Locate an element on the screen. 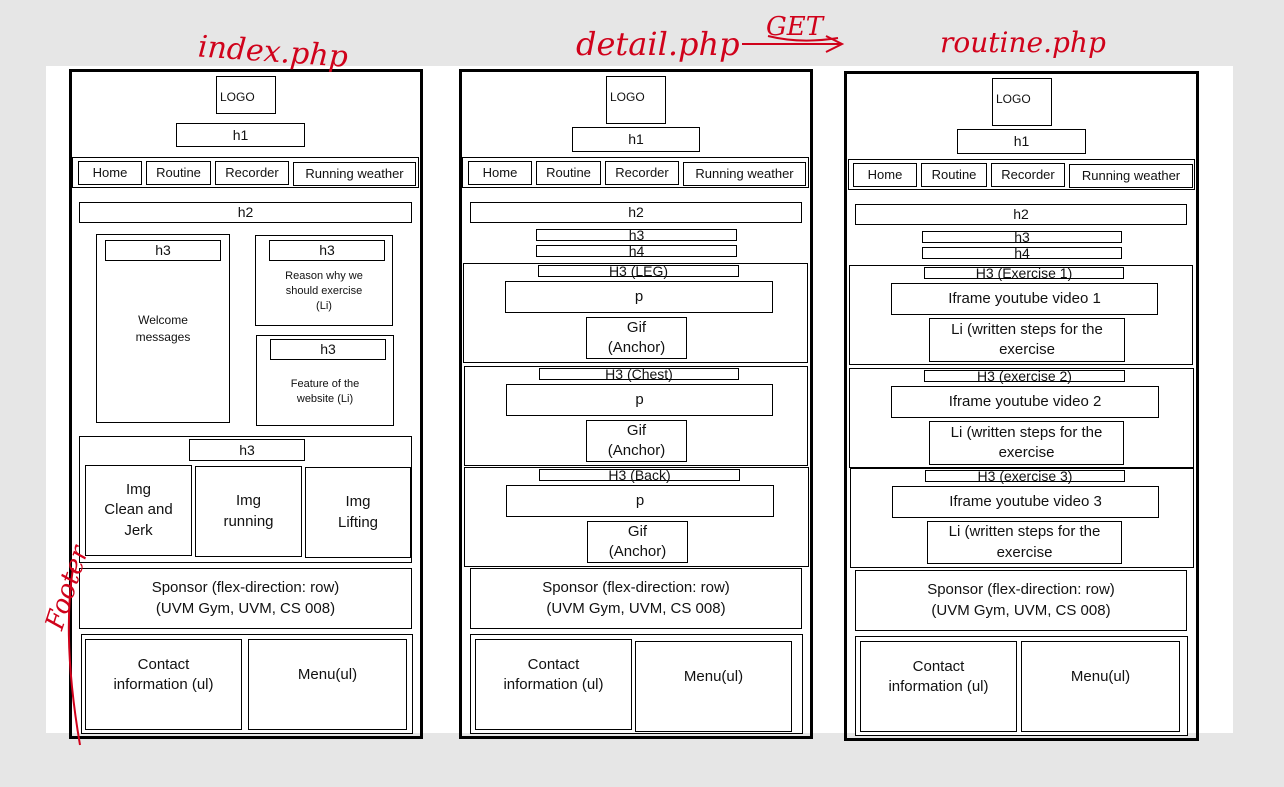 Image resolution: width=1284 pixels, height=787 pixels. routine-section-2-video: Iframe youtube video 2 is located at coordinates (1025, 402).